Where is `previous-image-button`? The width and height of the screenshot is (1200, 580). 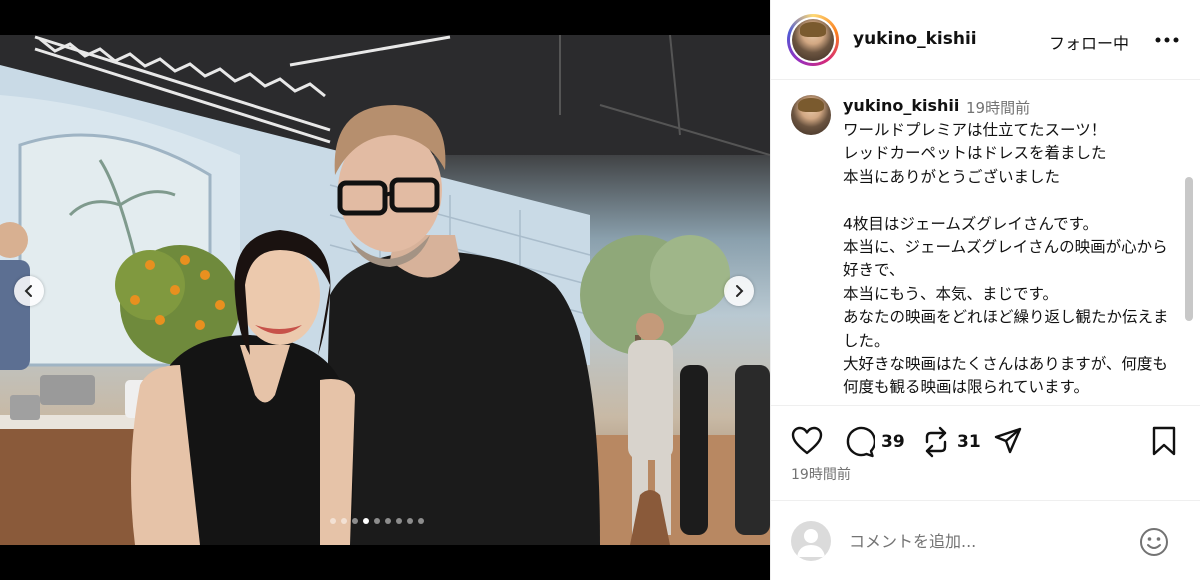
previous-image-button is located at coordinates (29, 291).